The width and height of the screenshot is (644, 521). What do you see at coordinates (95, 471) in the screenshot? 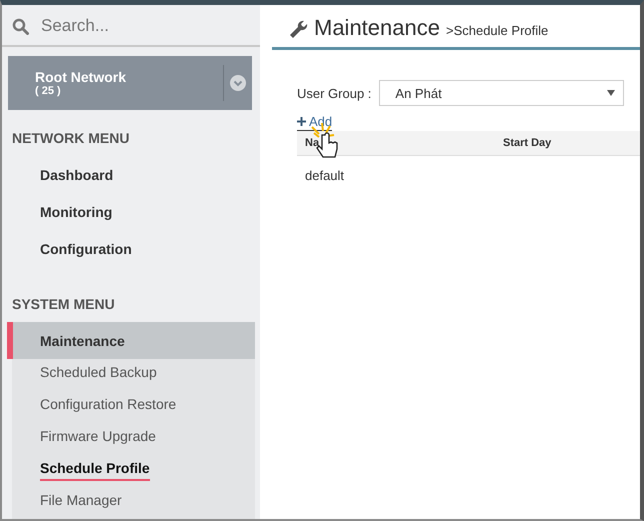
I see `submenu-item: Schedule Profile` at bounding box center [95, 471].